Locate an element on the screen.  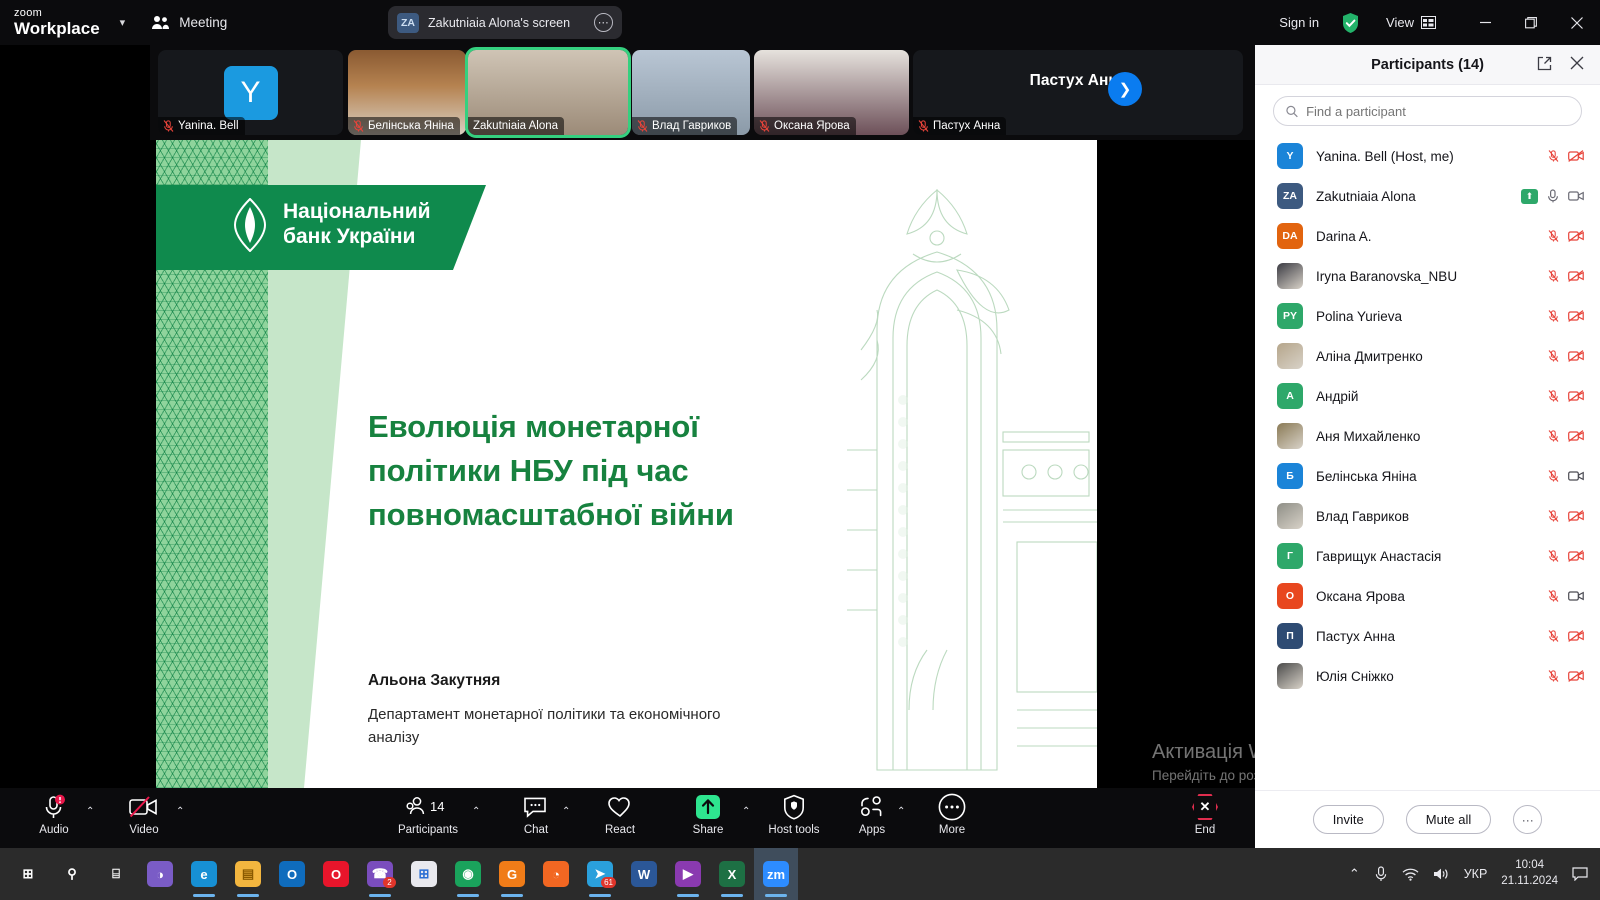
video-tile-1: Белінська Яніна is located at coordinates (407, 92).